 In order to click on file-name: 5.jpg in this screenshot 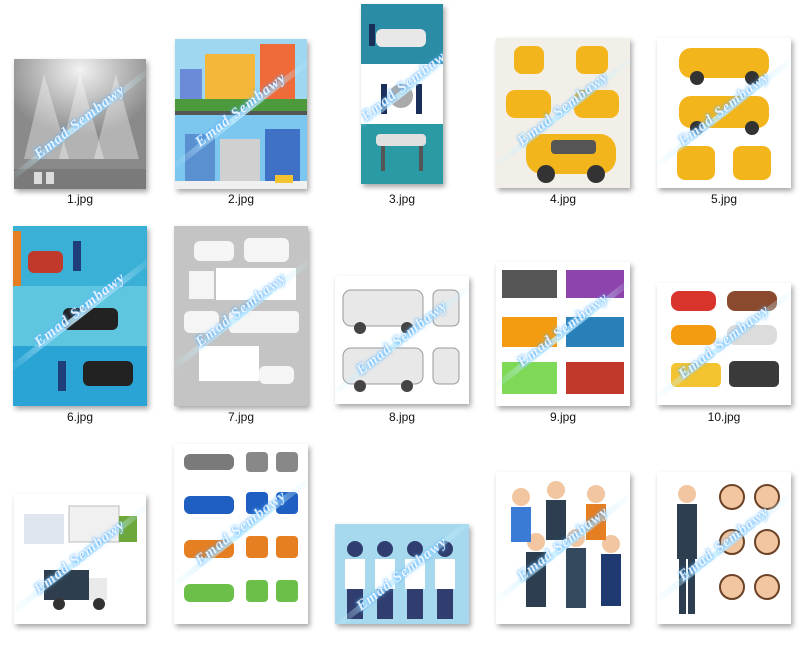, I will do `click(724, 199)`.